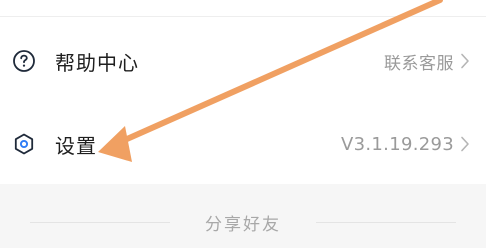  I want to click on app-version: V3.1.19.293, so click(397, 144).